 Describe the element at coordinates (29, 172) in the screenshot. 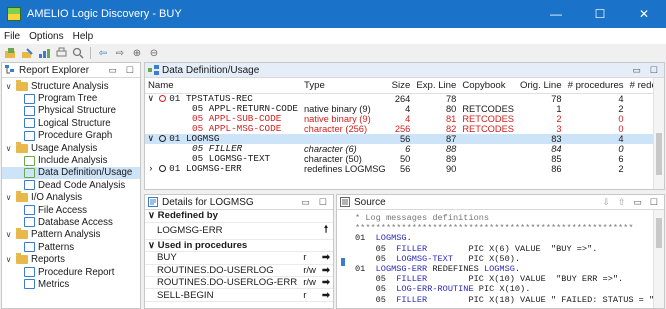

I see `data-def-icon` at that location.